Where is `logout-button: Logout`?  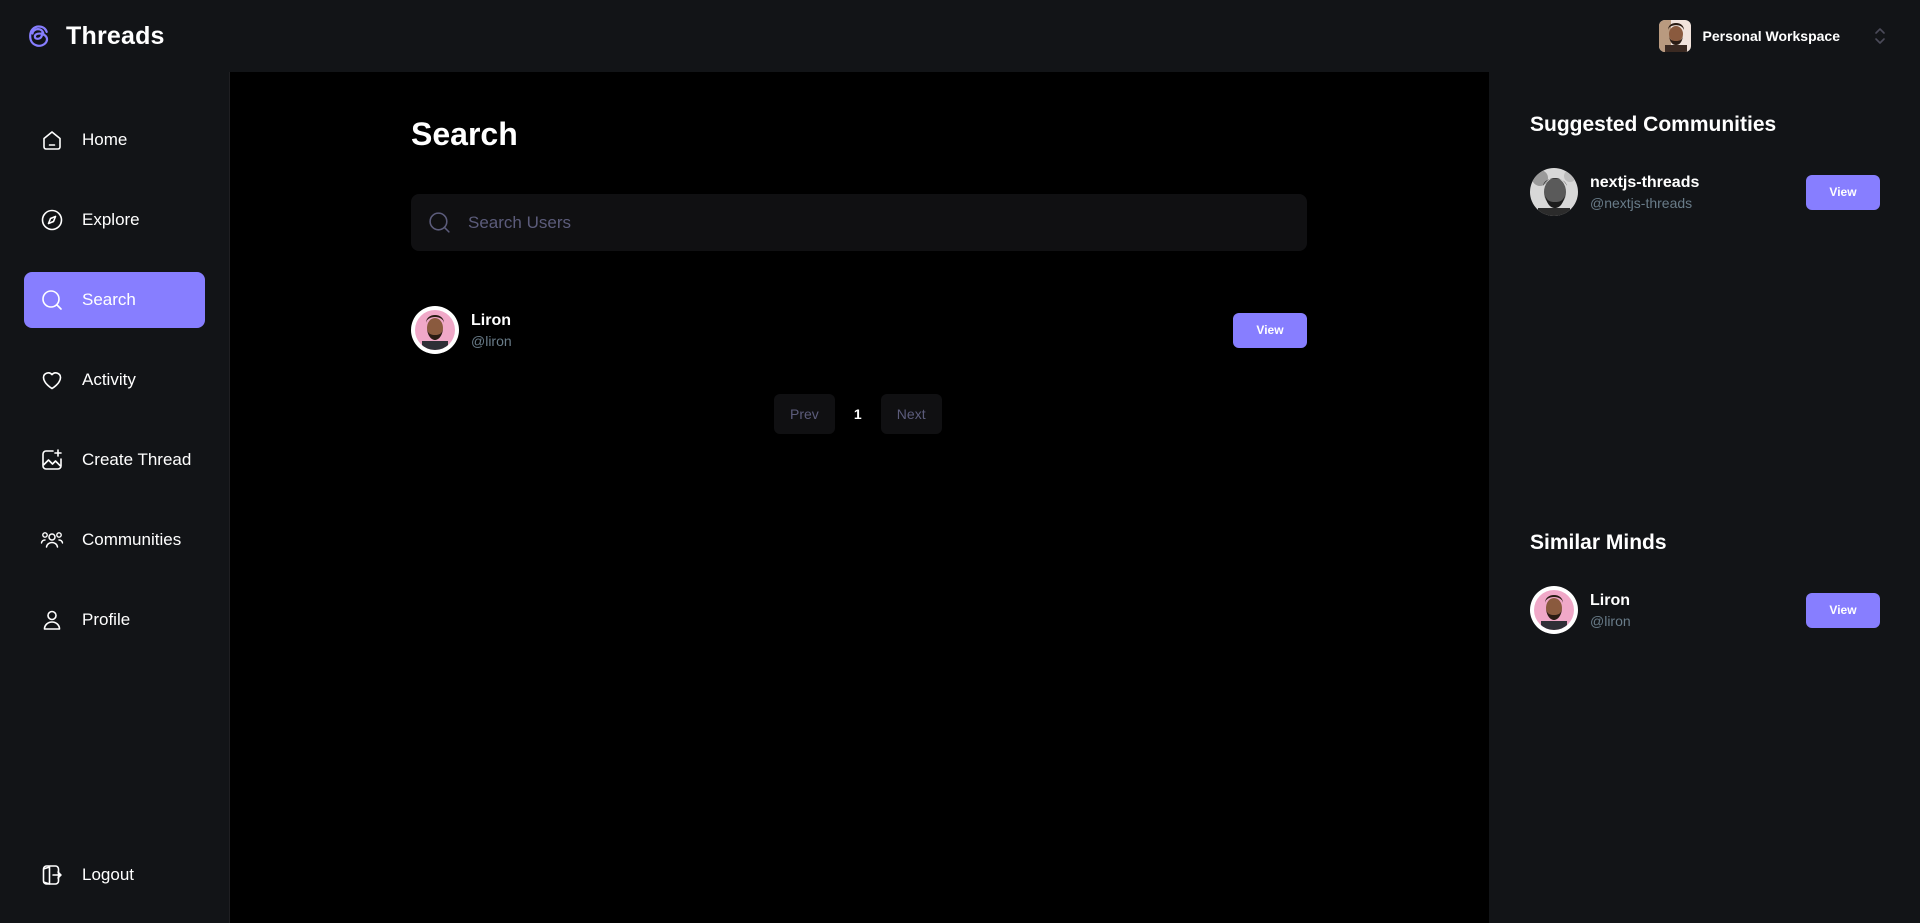 logout-button: Logout is located at coordinates (114, 875).